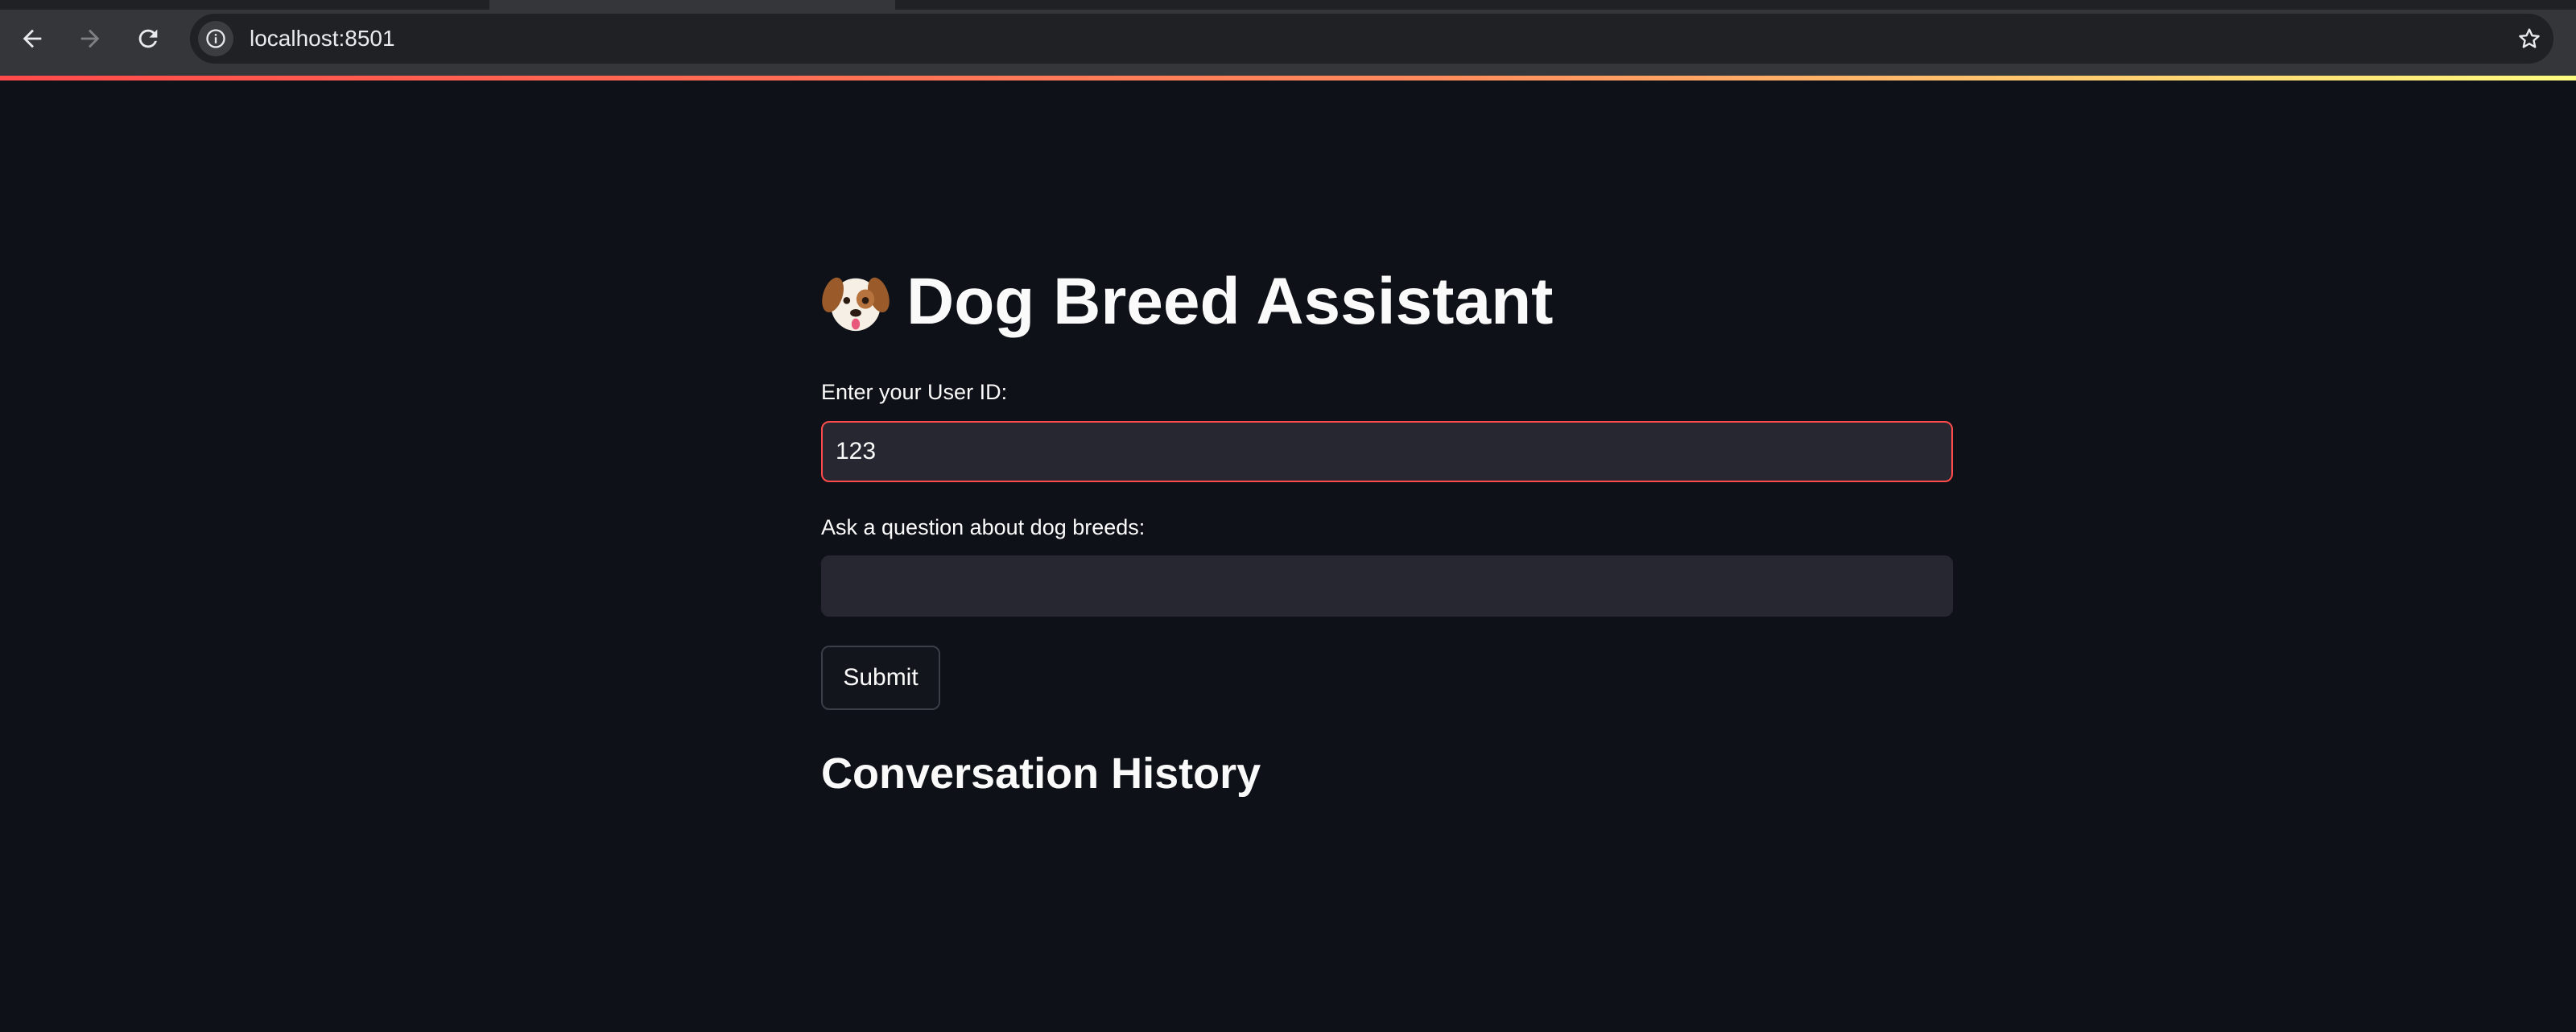  I want to click on site-info-icon, so click(215, 38).